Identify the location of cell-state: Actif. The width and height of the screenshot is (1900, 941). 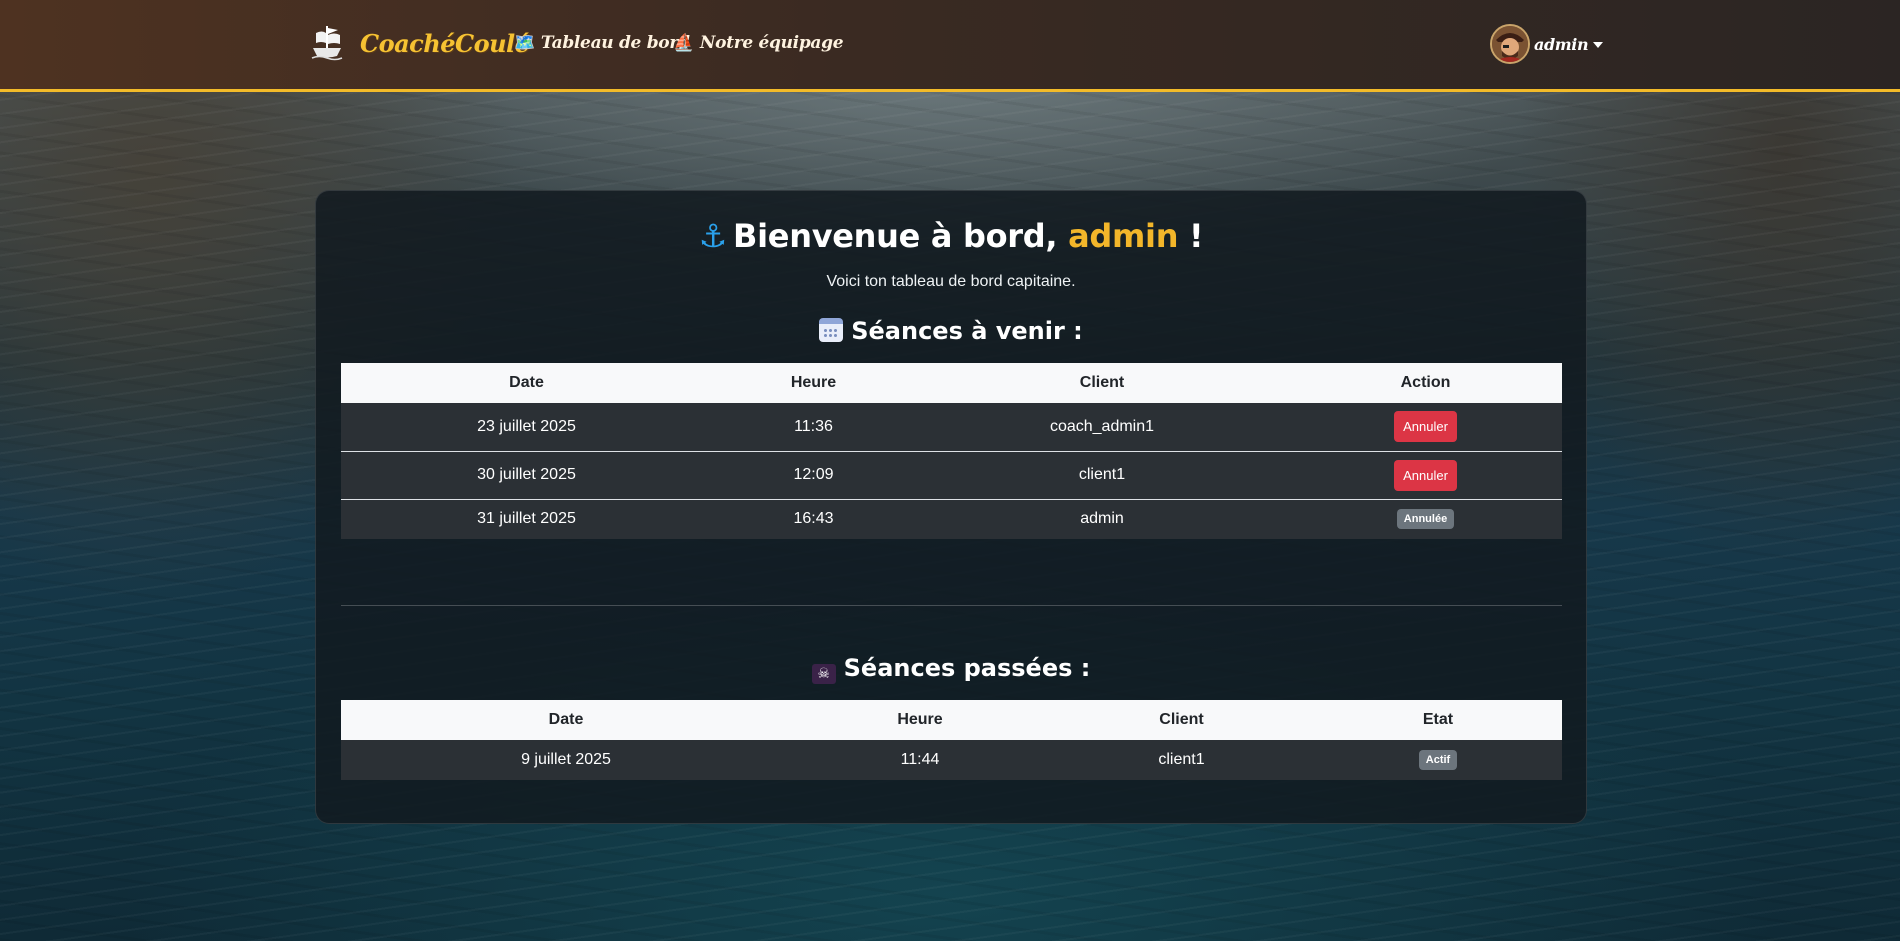
(1438, 760).